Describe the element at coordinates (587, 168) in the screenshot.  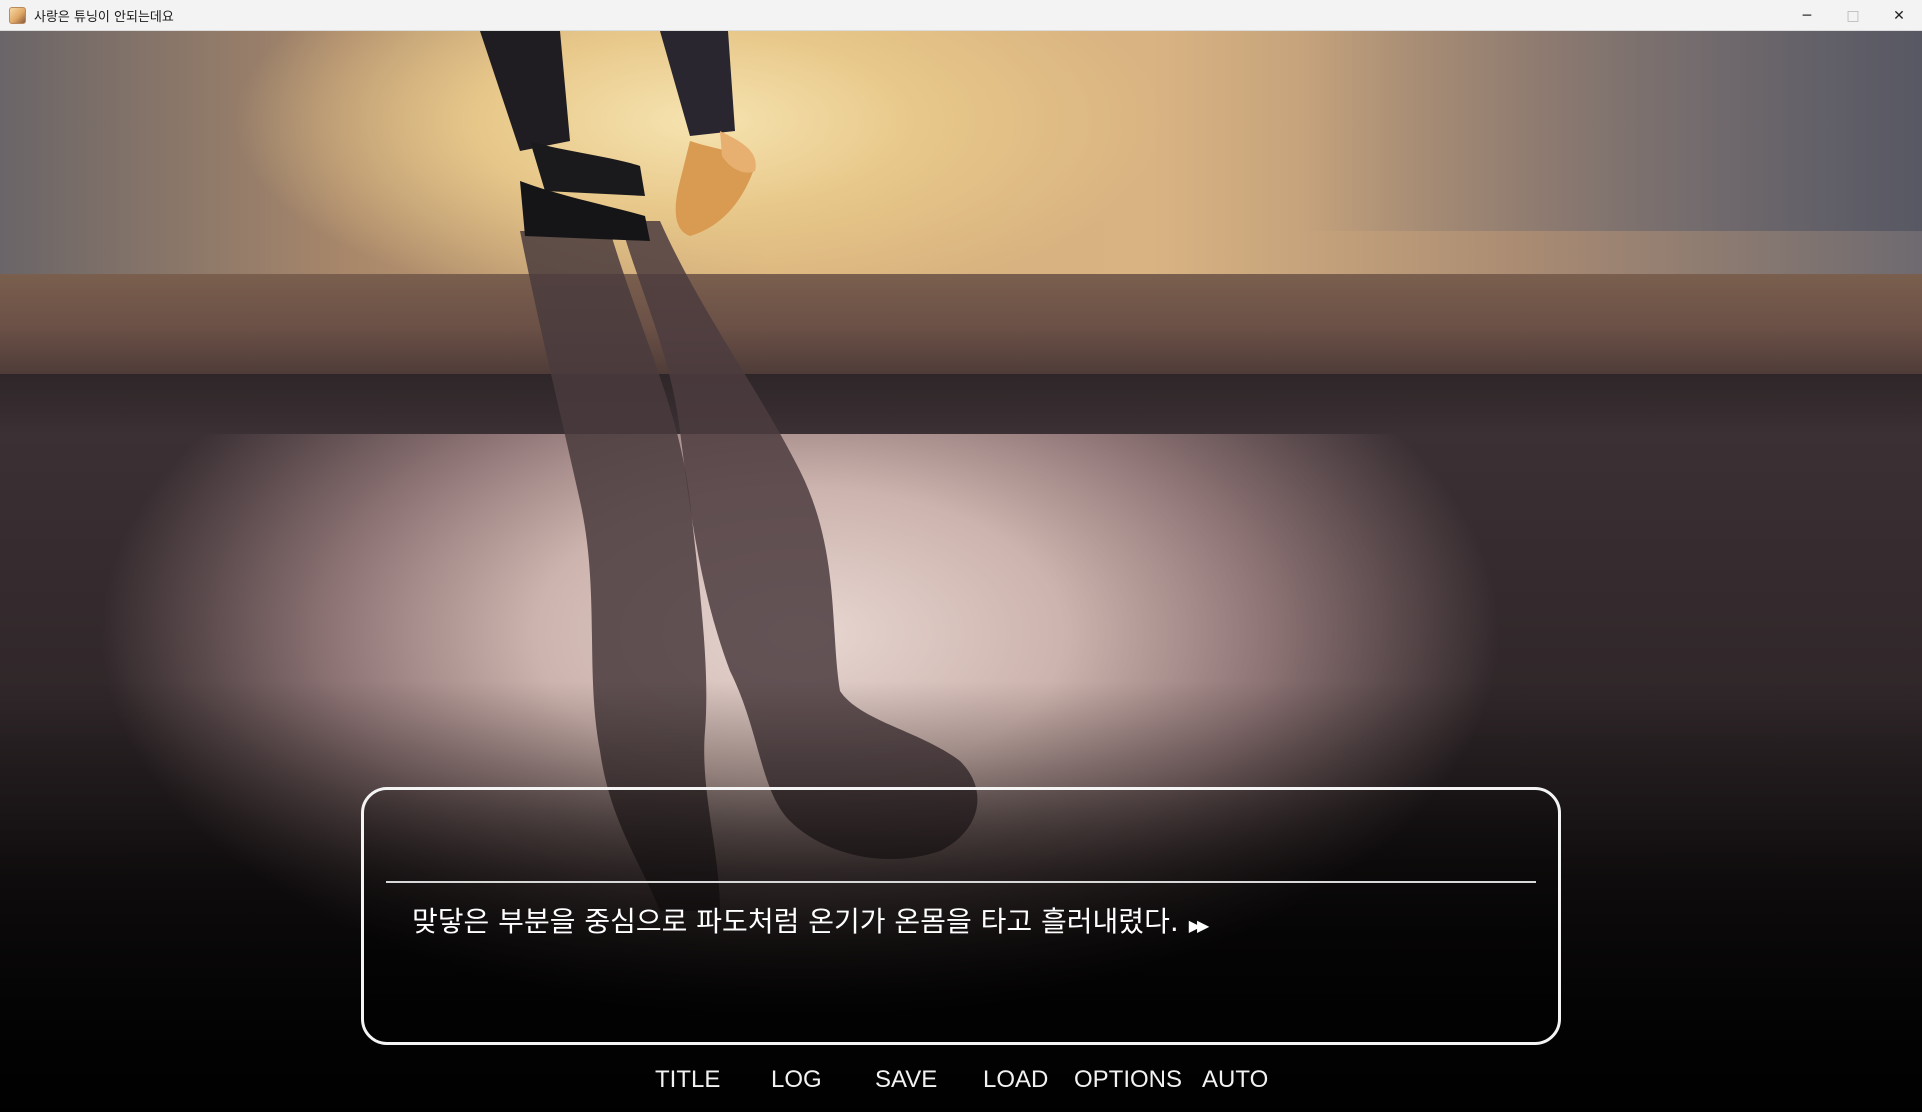
I see `left-figure-shoe-back` at that location.